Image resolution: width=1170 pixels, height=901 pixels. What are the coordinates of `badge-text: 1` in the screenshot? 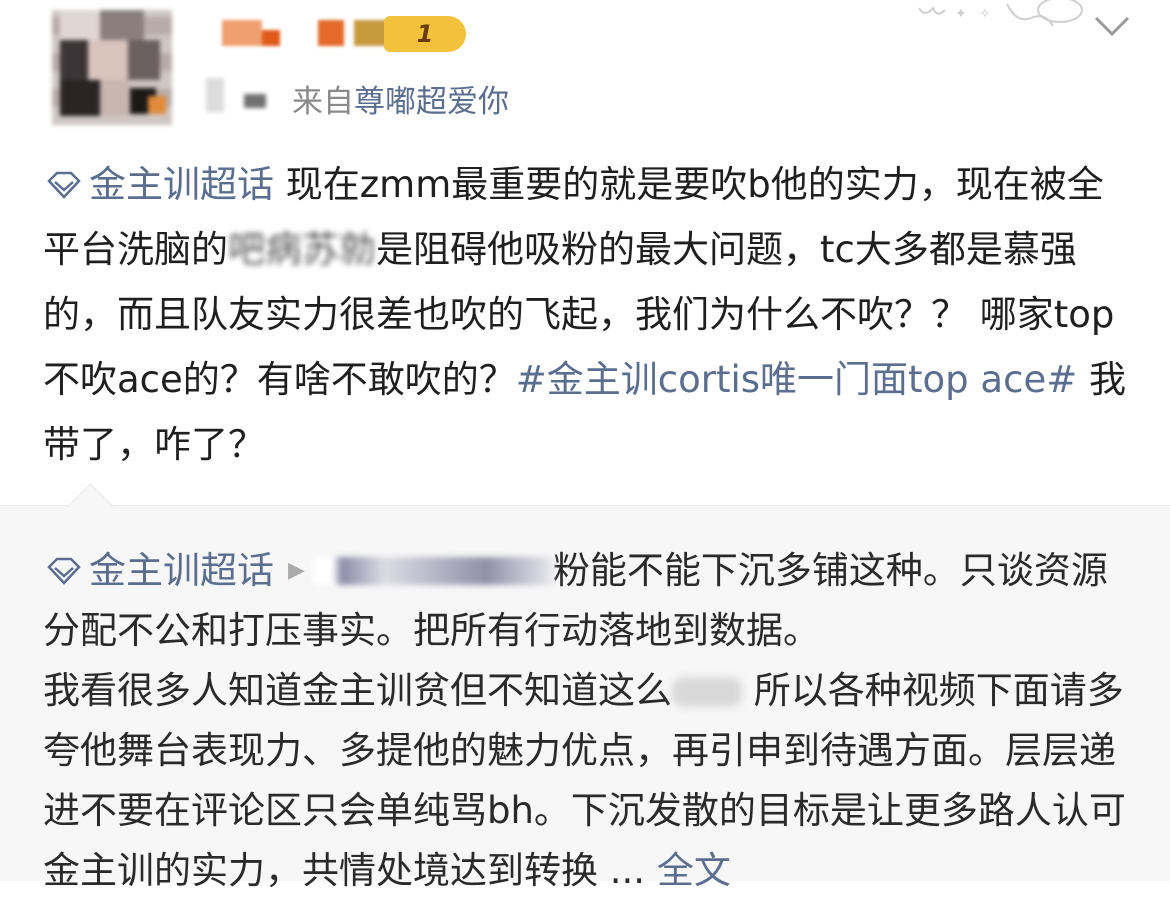 It's located at (425, 34).